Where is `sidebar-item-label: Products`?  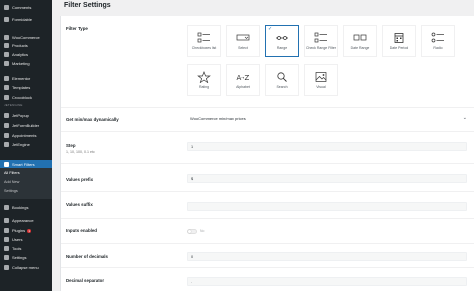 sidebar-item-label: Products is located at coordinates (20, 45).